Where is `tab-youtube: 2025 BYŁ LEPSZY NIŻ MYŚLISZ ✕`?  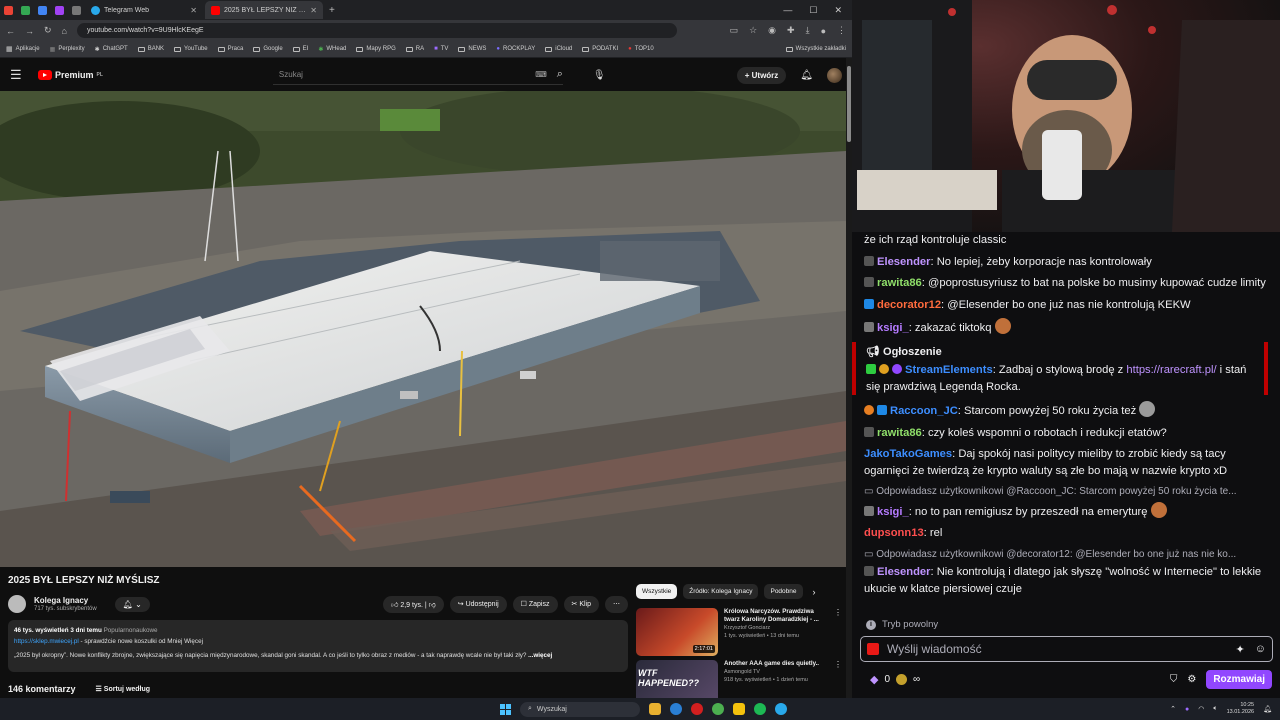
tab-youtube: 2025 BYŁ LEPSZY NIŻ MYŚLISZ ✕ is located at coordinates (264, 10).